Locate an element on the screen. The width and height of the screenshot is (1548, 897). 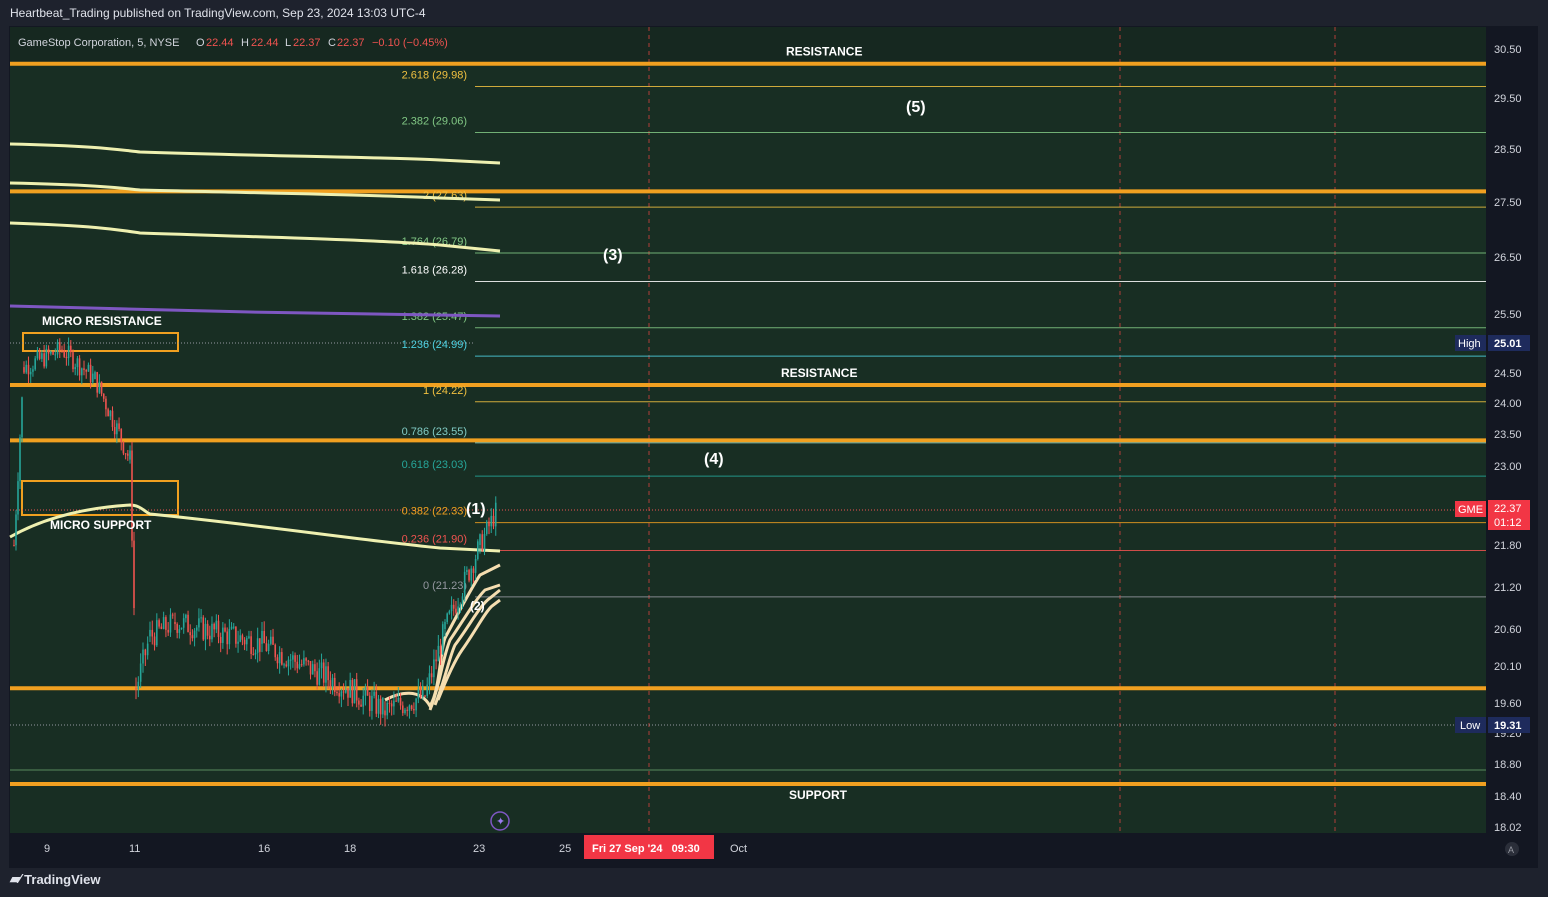
y-tick-17: 18.40 is located at coordinates (1508, 797).